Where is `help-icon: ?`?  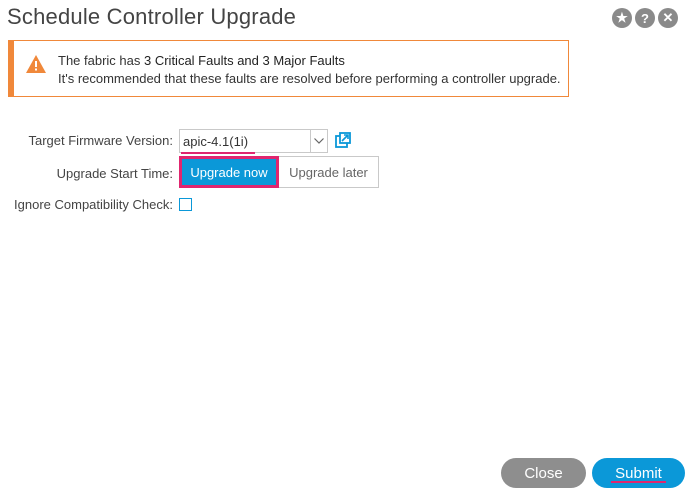
help-icon: ? is located at coordinates (645, 18).